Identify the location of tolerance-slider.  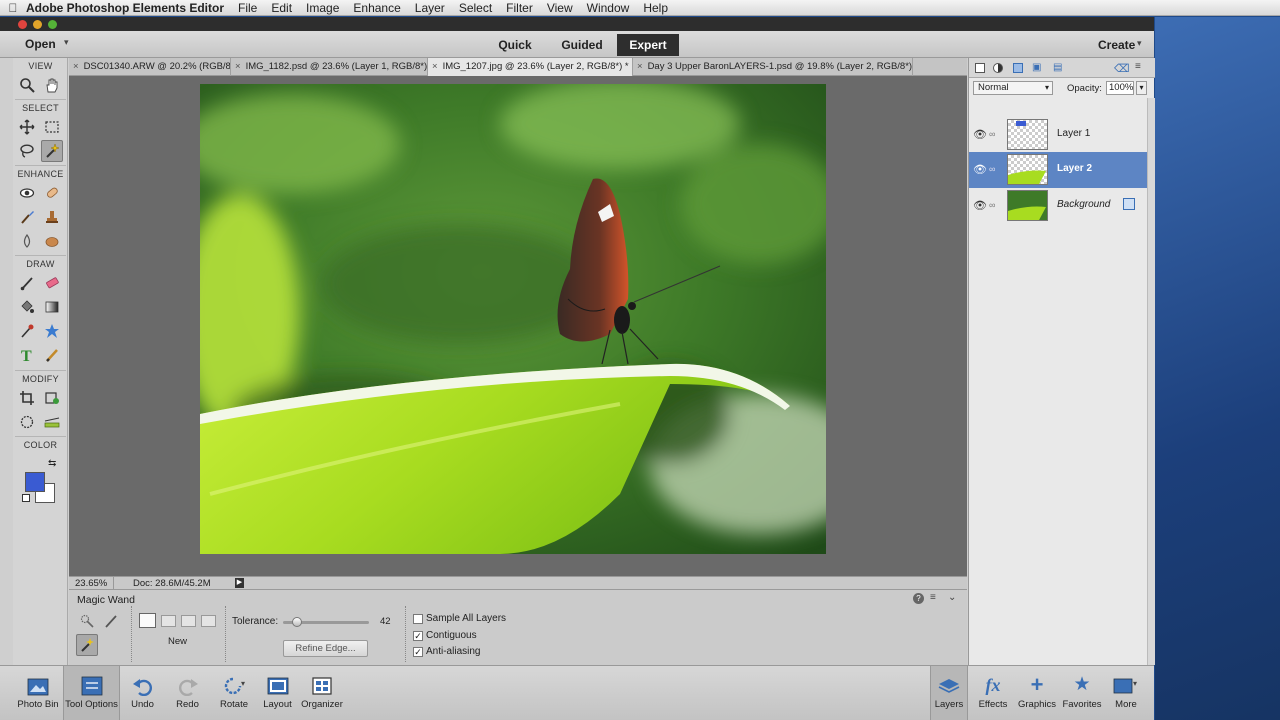
(326, 622).